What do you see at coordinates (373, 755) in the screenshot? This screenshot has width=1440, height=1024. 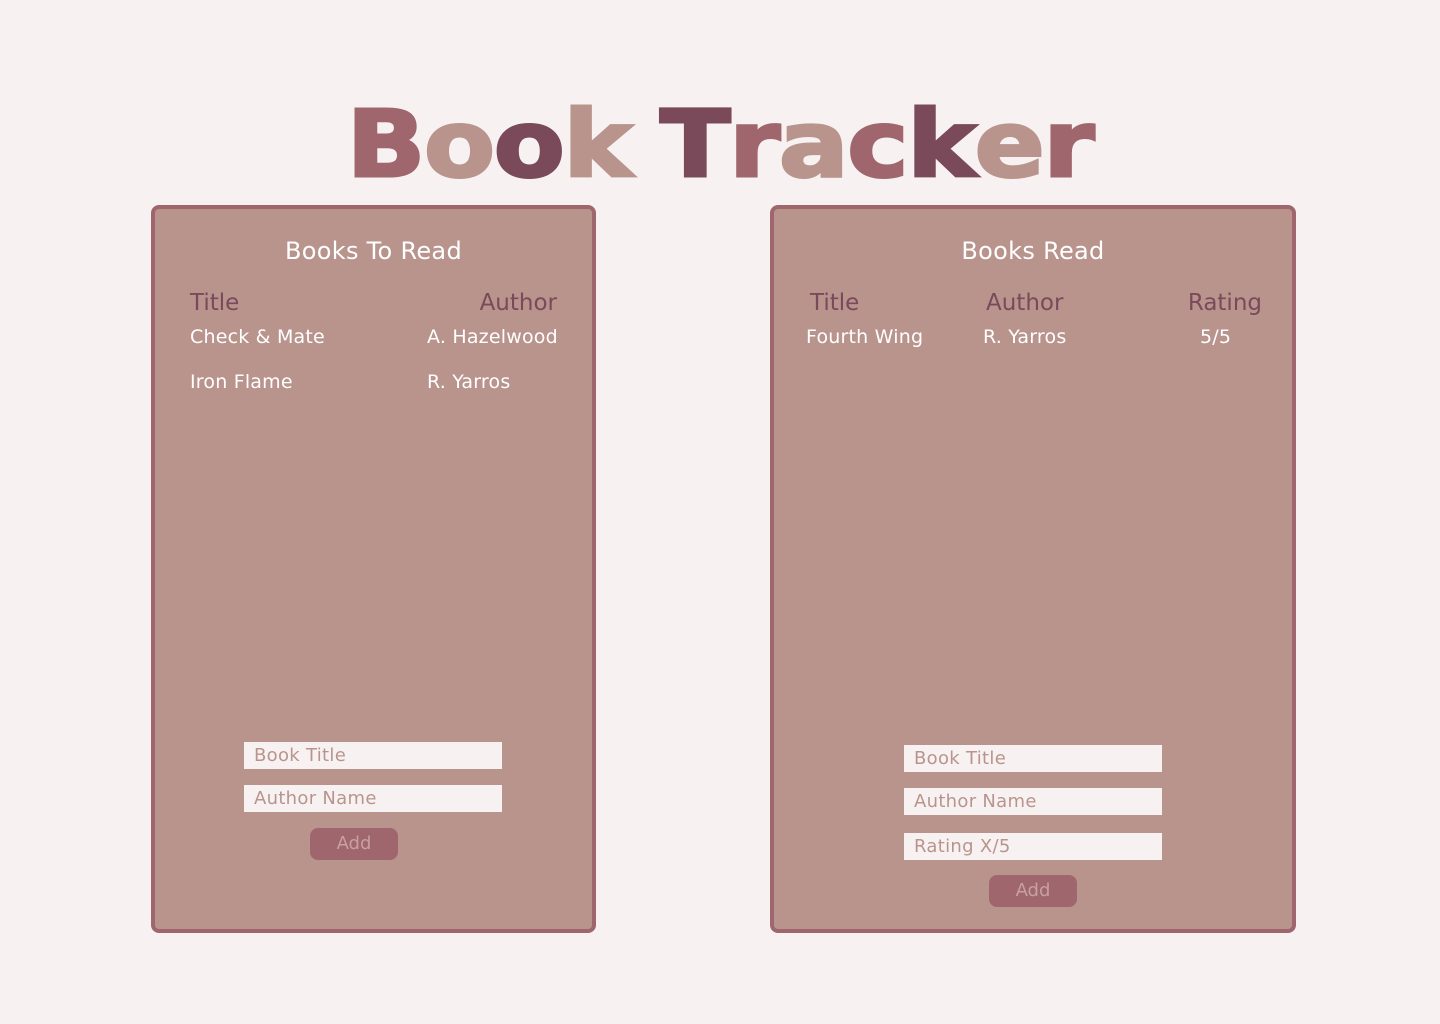 I see `to-read-book-title-input` at bounding box center [373, 755].